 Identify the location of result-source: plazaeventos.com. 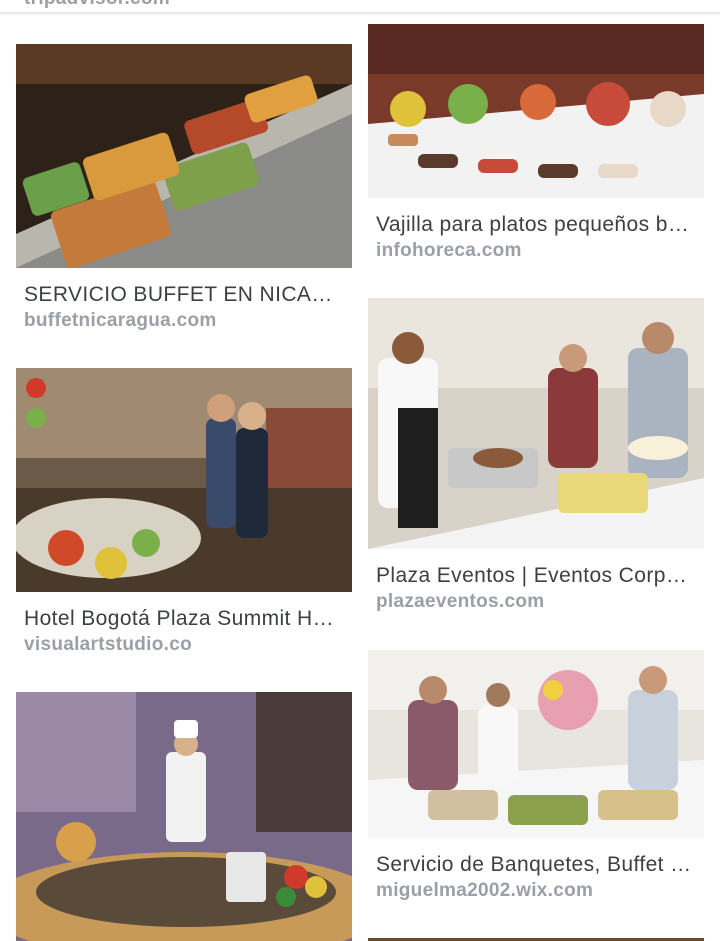
(460, 601).